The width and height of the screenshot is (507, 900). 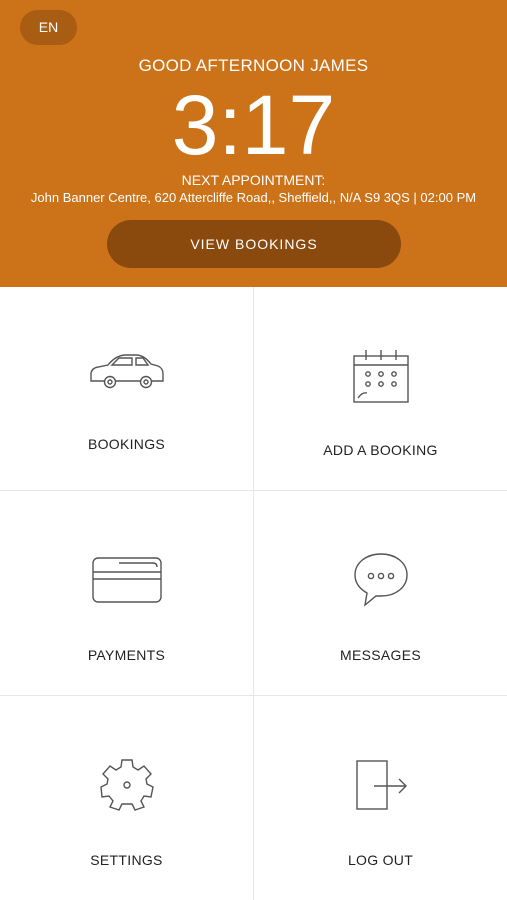 I want to click on settings-tile: SETTINGS, so click(x=126, y=798).